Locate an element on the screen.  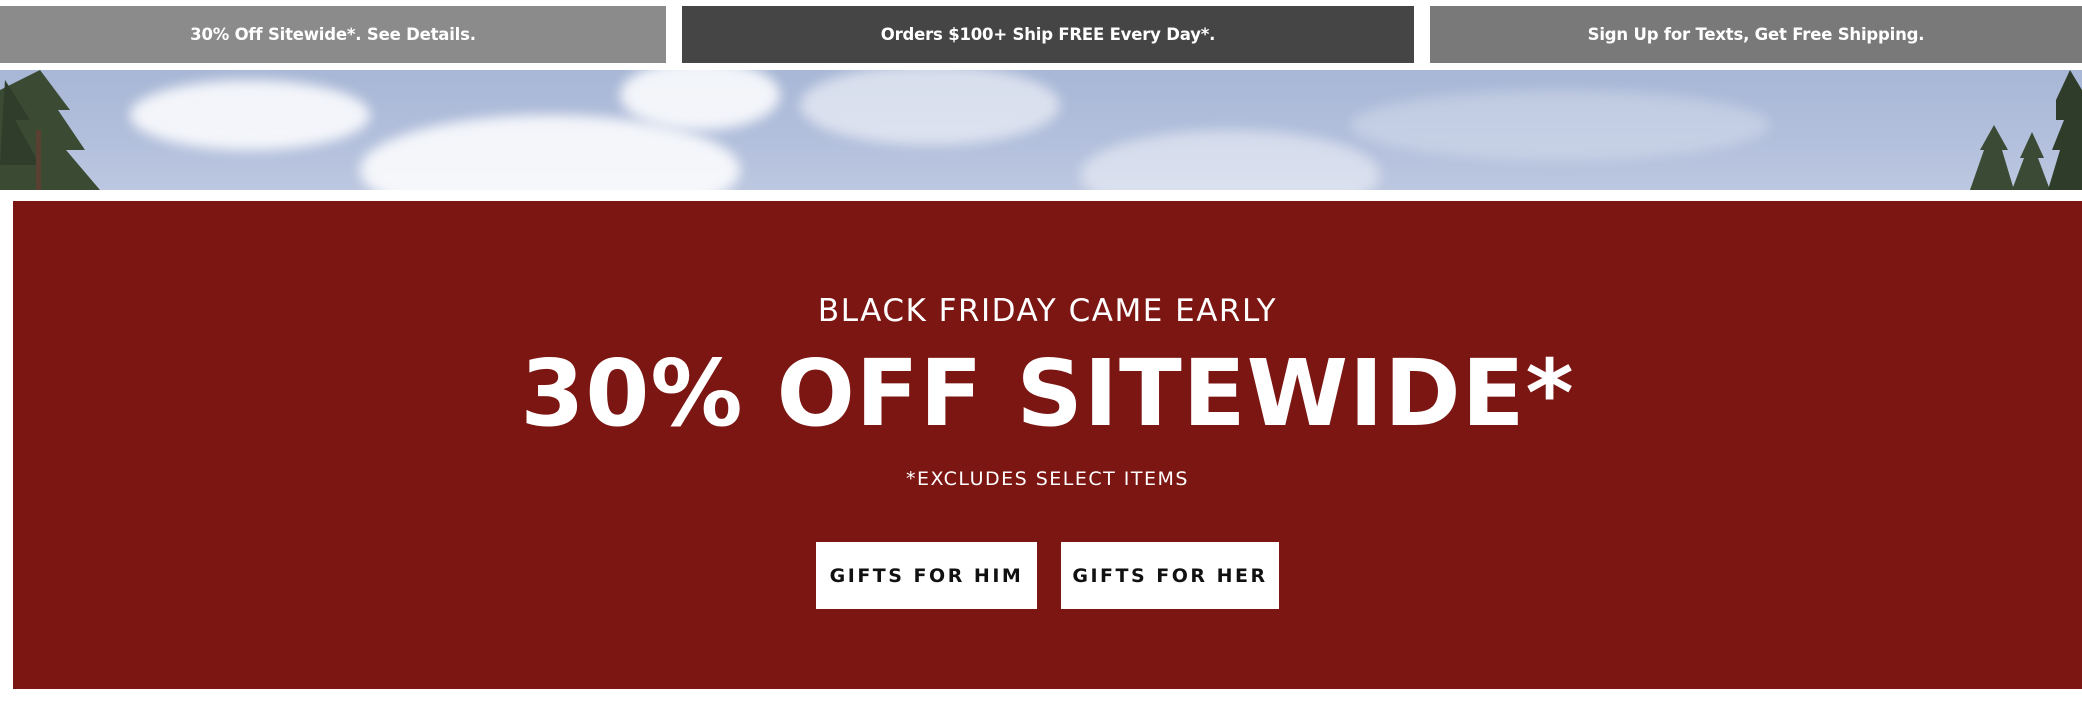
banner-headline: 30% OFF SITEWIDE* is located at coordinates (1047, 393).